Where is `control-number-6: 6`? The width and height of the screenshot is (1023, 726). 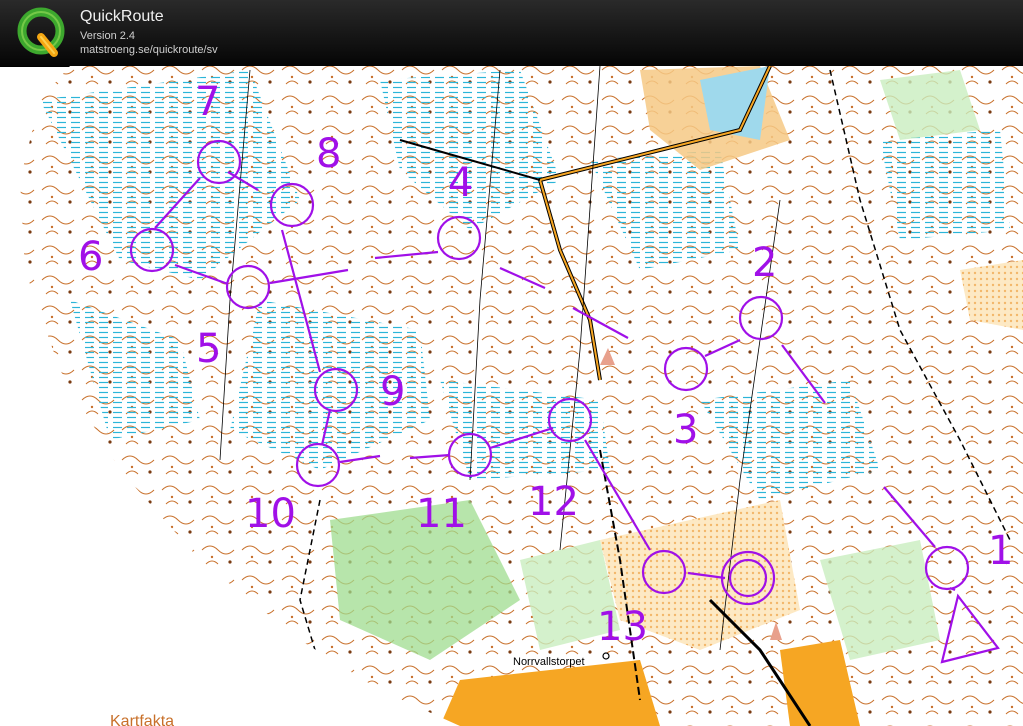 control-number-6: 6 is located at coordinates (90, 257).